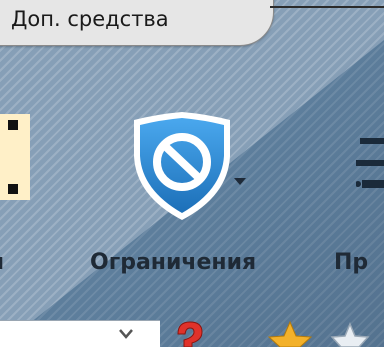 The width and height of the screenshot is (384, 351). Describe the element at coordinates (182, 166) in the screenshot. I see `no-entry-shield-icon` at that location.